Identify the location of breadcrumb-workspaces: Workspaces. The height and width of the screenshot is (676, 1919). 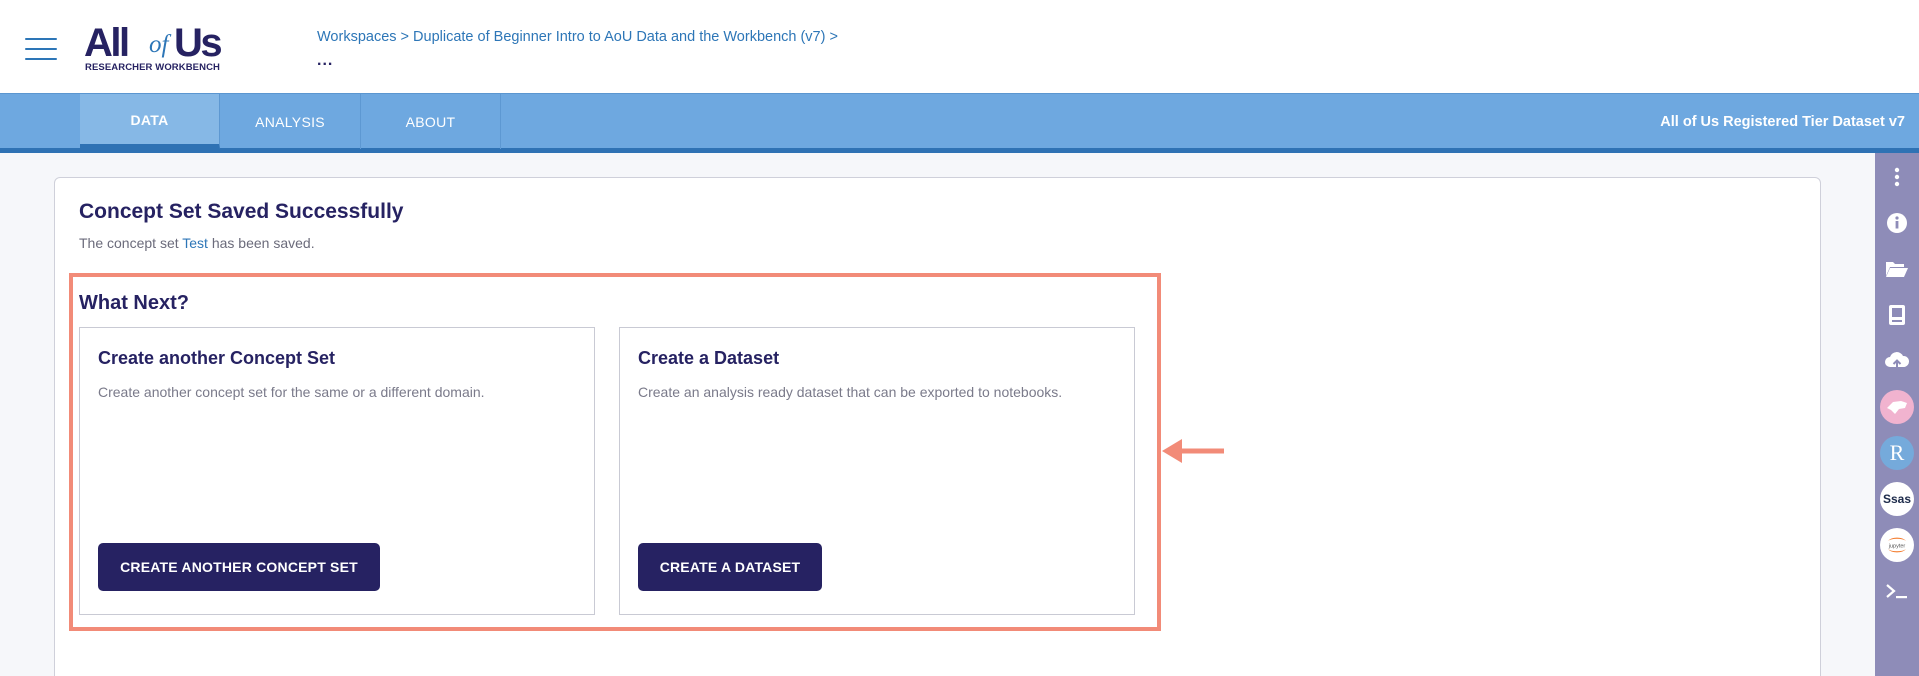
(357, 37).